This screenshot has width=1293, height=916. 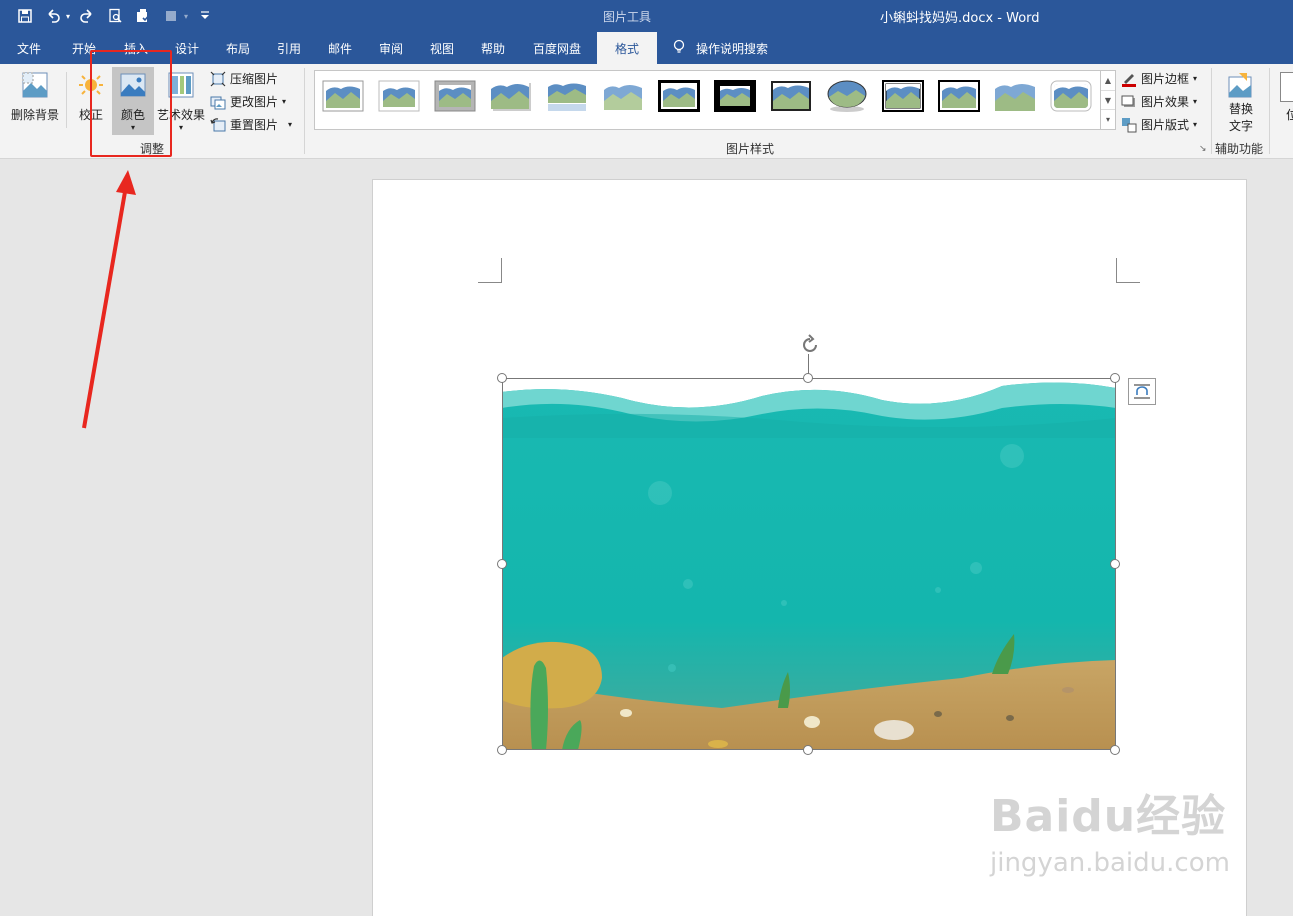 I want to click on resize-handle-bottom-right, so click(x=1115, y=750).